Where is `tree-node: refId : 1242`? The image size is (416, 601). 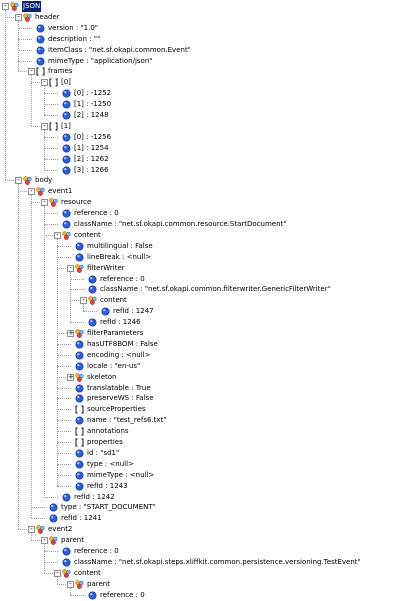 tree-node: refId : 1242 is located at coordinates (208, 497).